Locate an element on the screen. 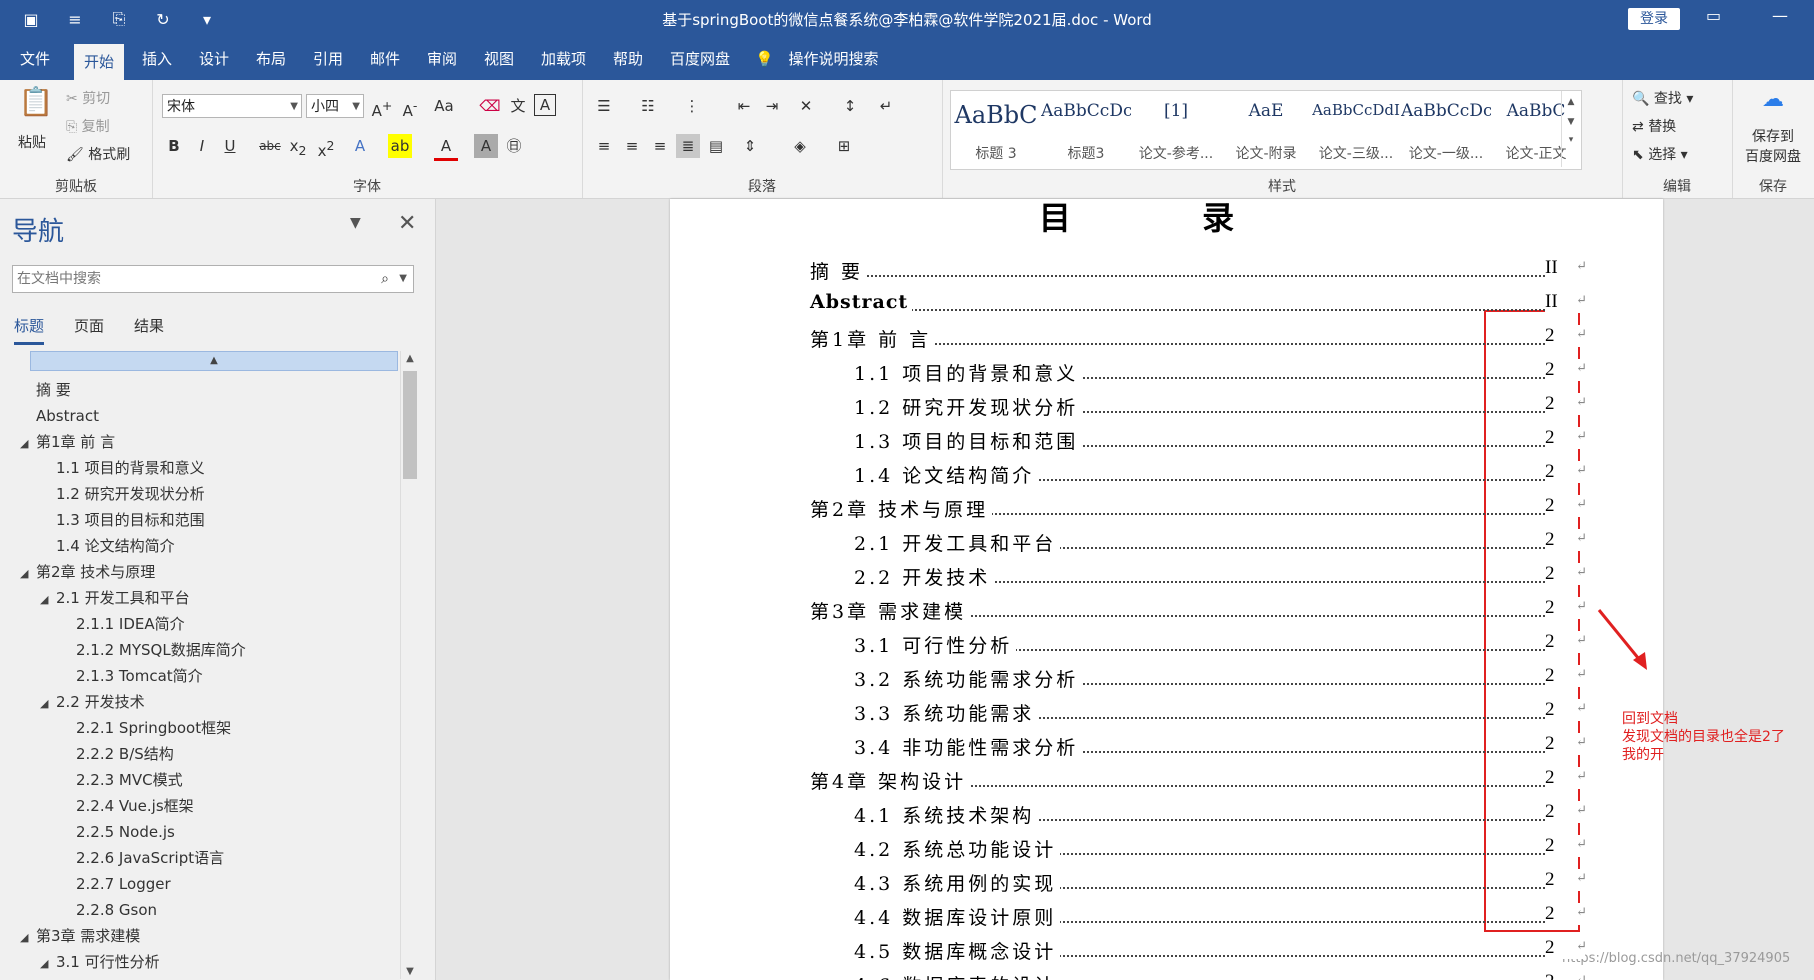 This screenshot has width=1814, height=980. paste-icon: 📋 is located at coordinates (36, 107).